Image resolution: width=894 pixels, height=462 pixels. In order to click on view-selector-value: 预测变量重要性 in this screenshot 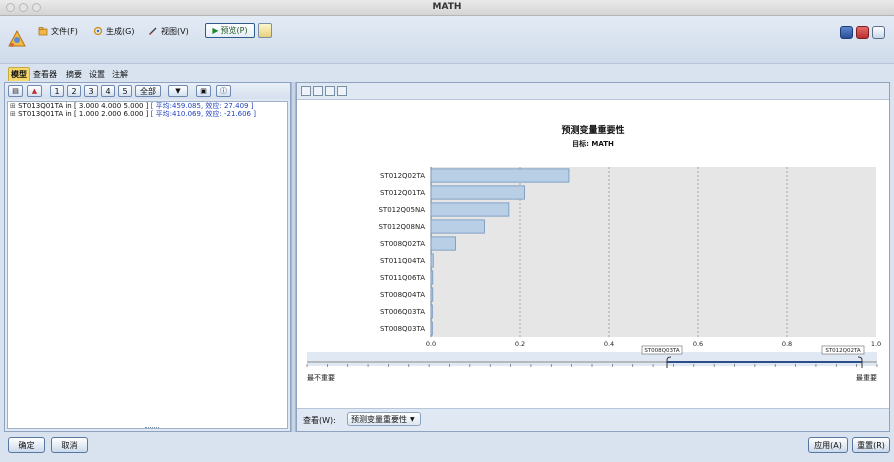, I will do `click(379, 419)`.